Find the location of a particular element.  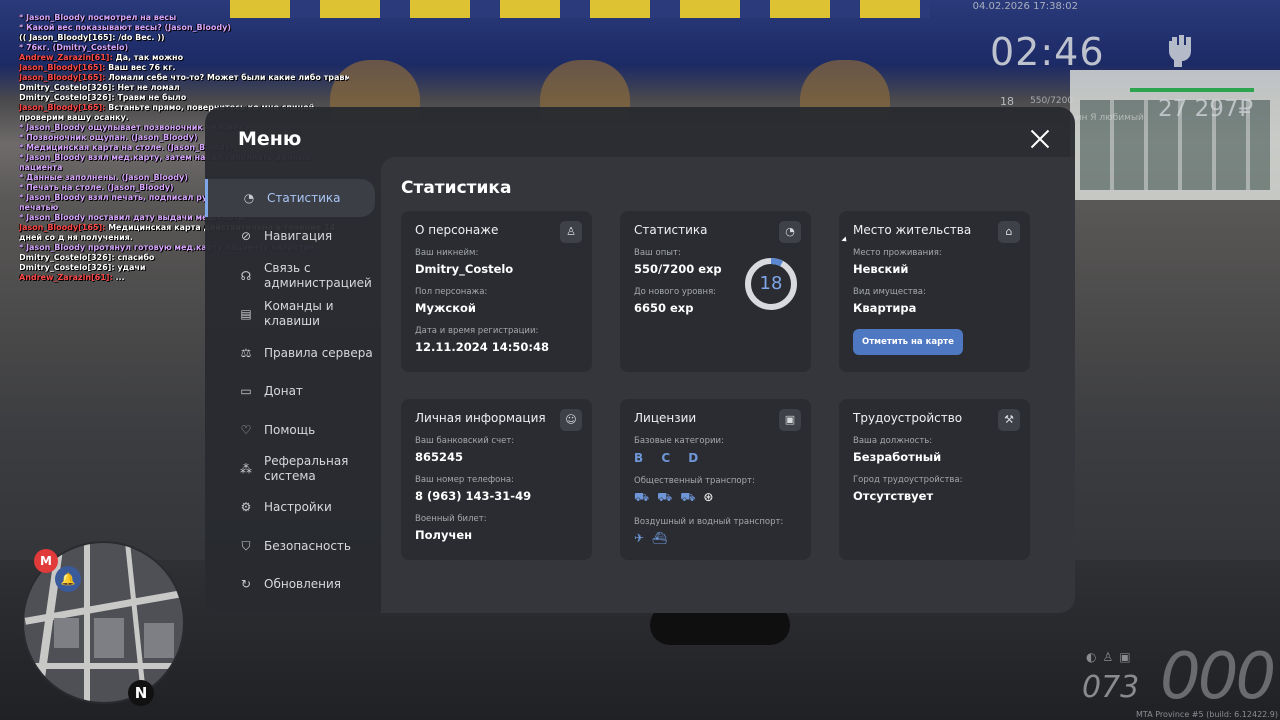

chat-line: Andrew_Zarazin[61]: Да, так можно is located at coordinates (184, 58).